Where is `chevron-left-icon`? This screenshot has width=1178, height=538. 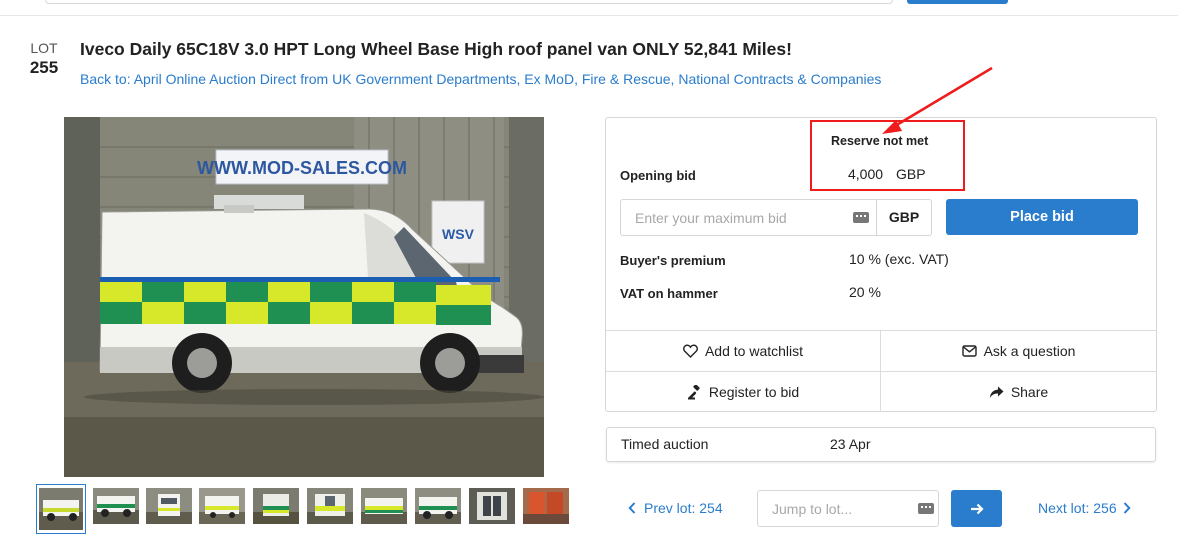 chevron-left-icon is located at coordinates (632, 508).